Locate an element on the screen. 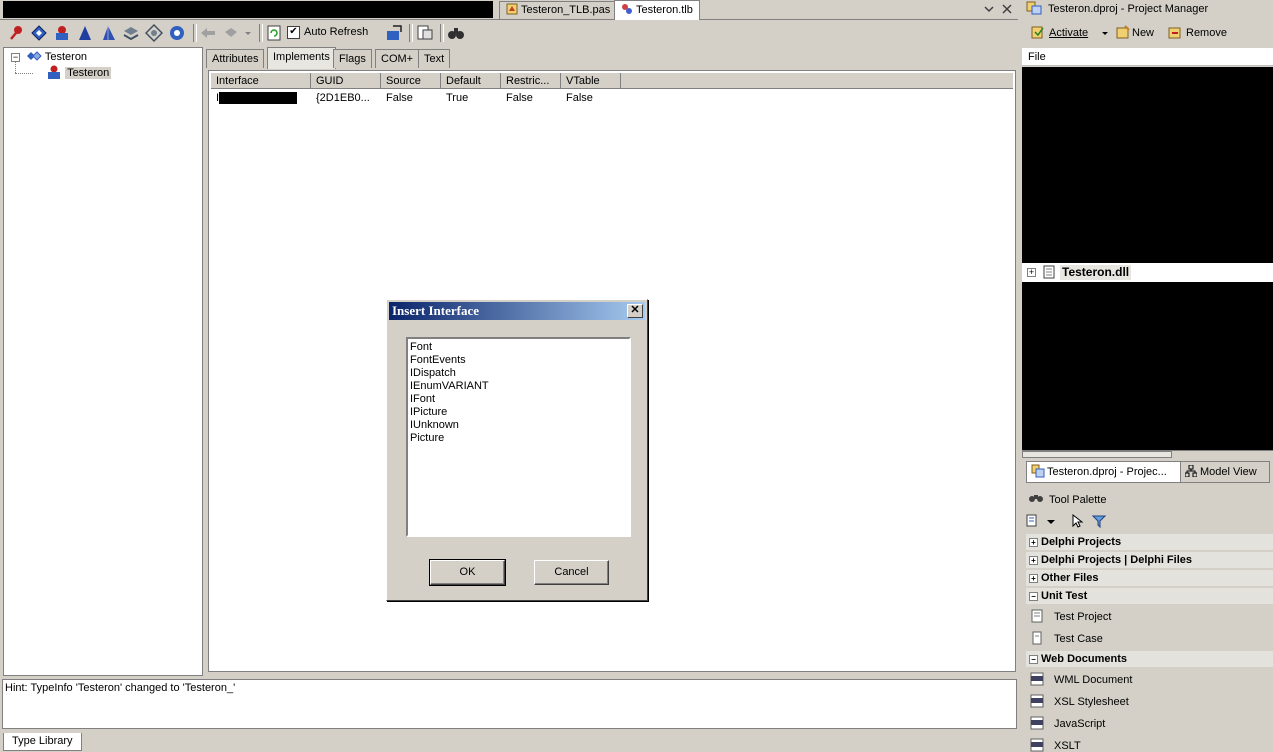 The width and height of the screenshot is (1273, 752). new-coclass-icon is located at coordinates (62, 33).